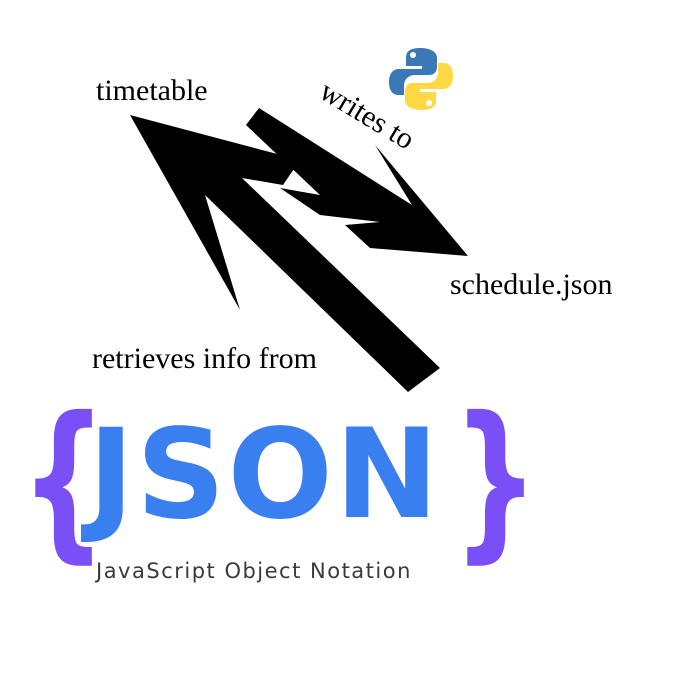  Describe the element at coordinates (496, 480) in the screenshot. I see `right-brace-icon: }` at that location.